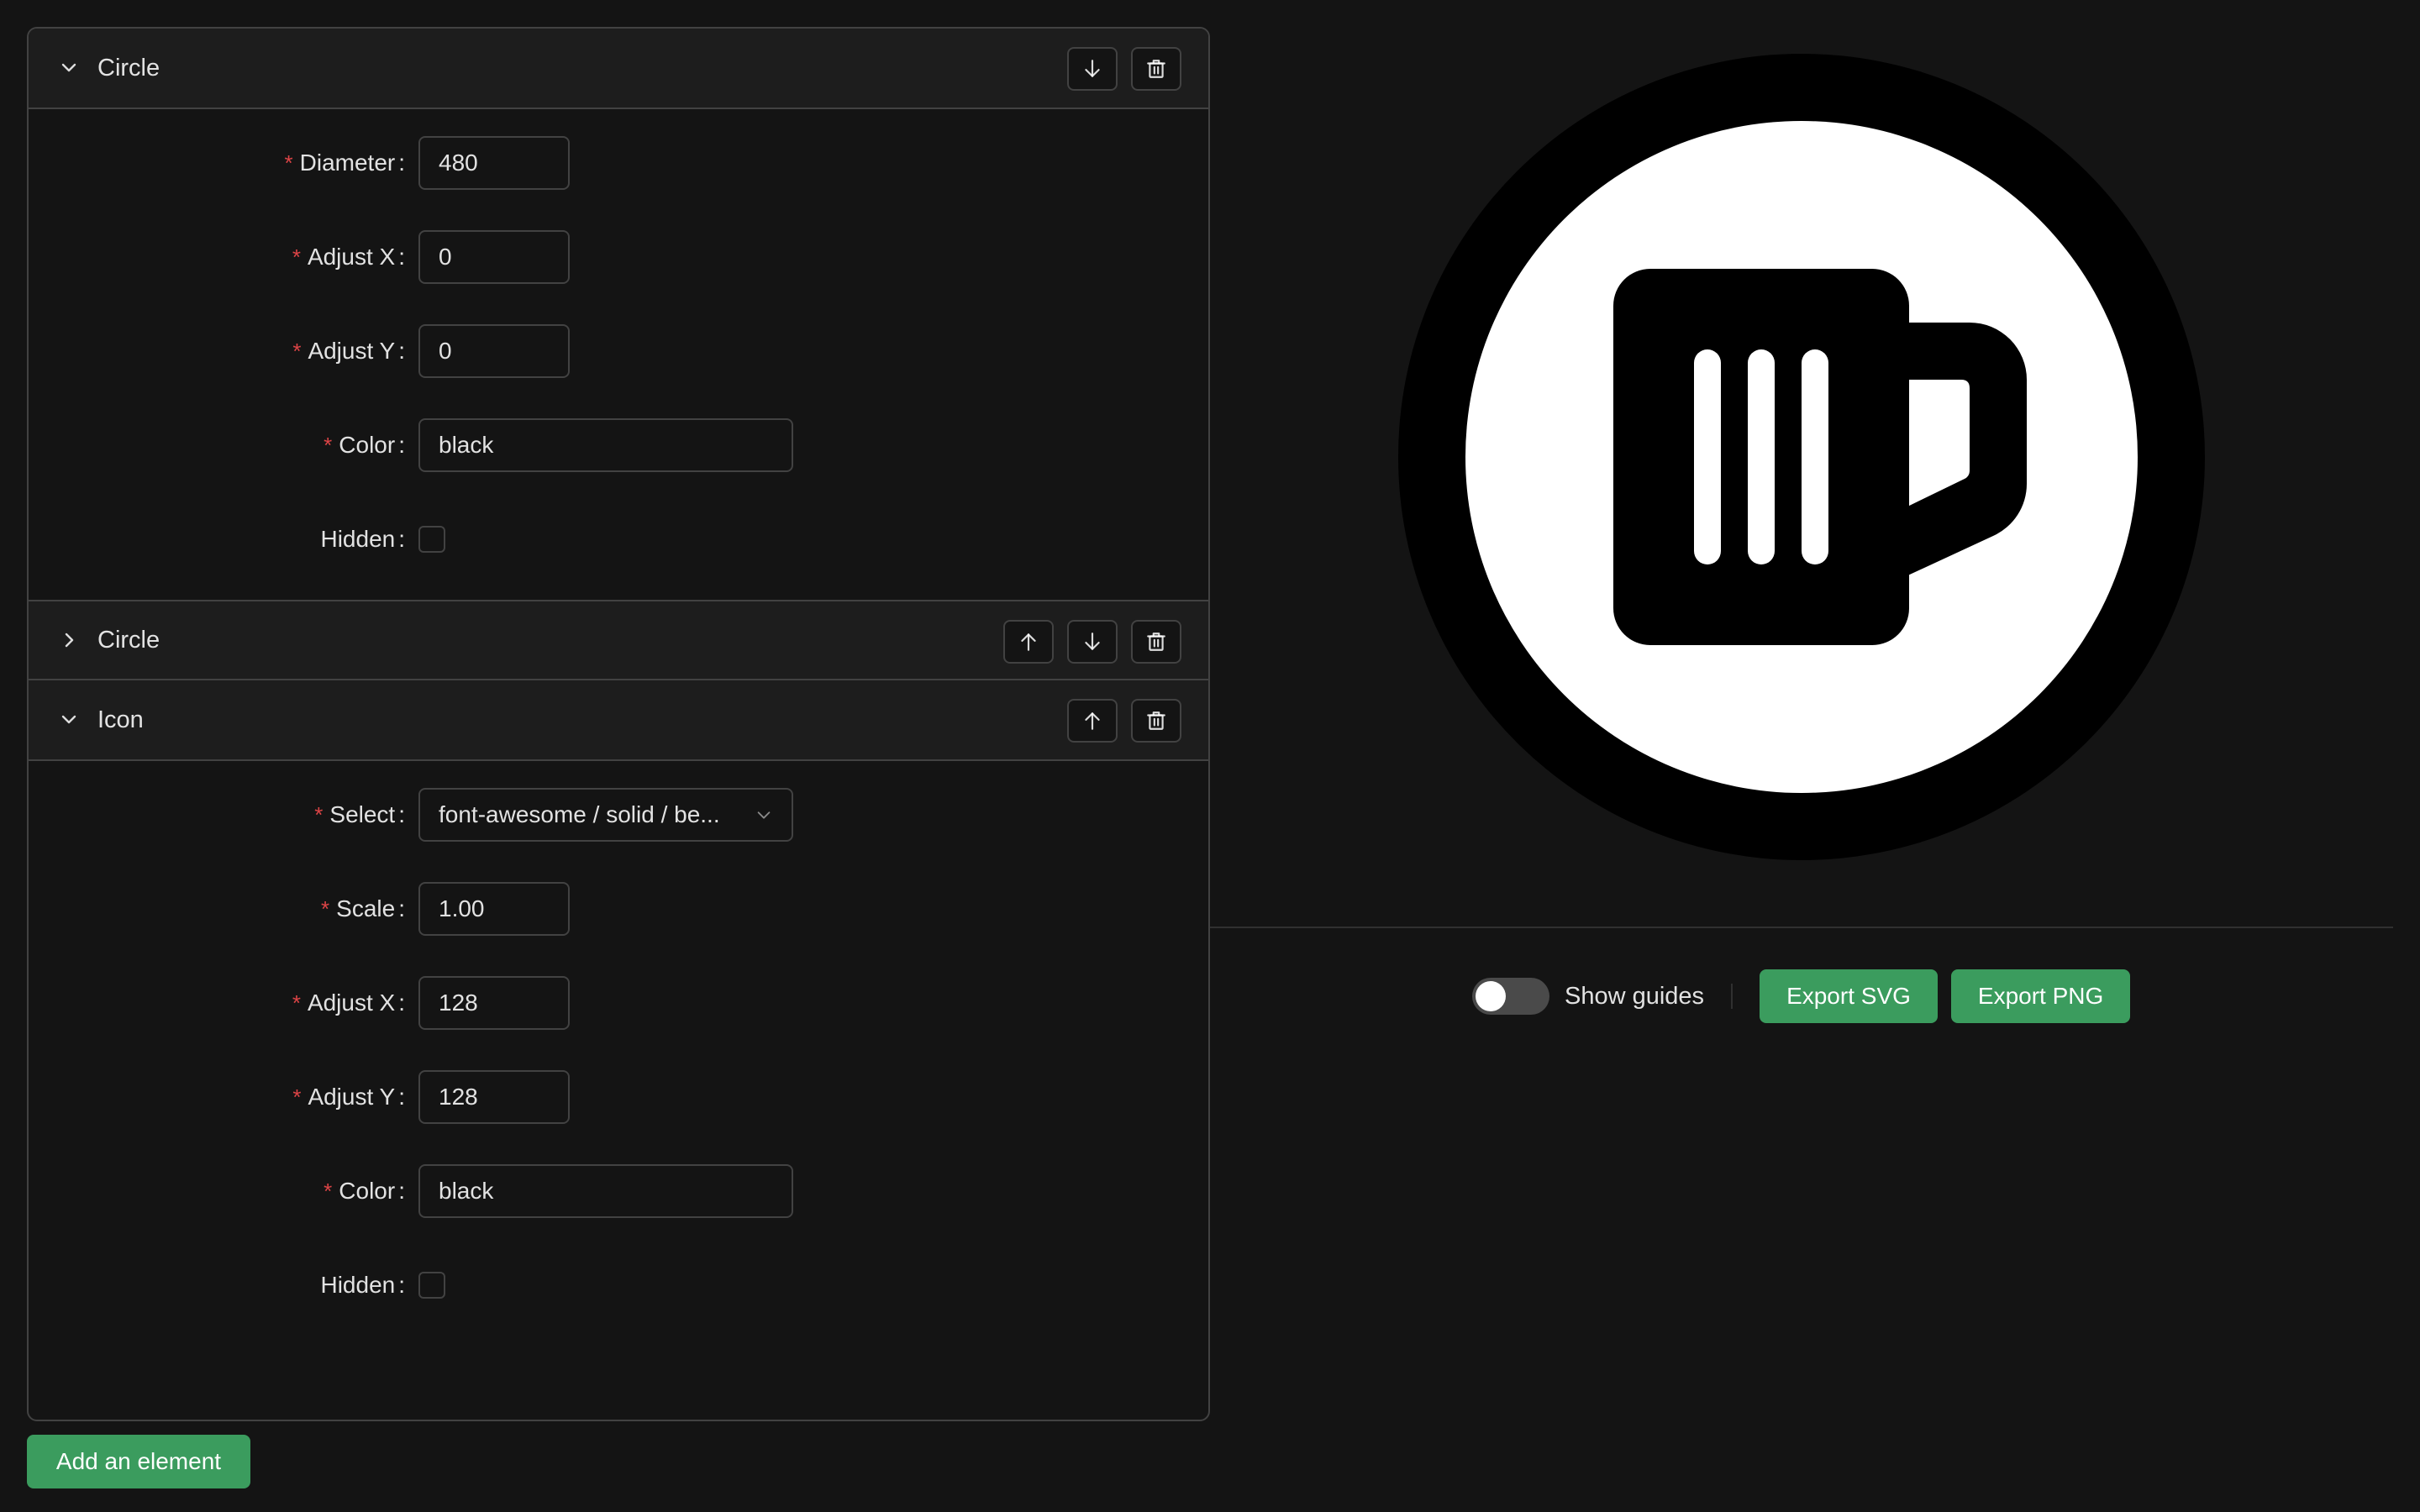 The image size is (2420, 1512). I want to click on show-guides-toggle, so click(1510, 996).